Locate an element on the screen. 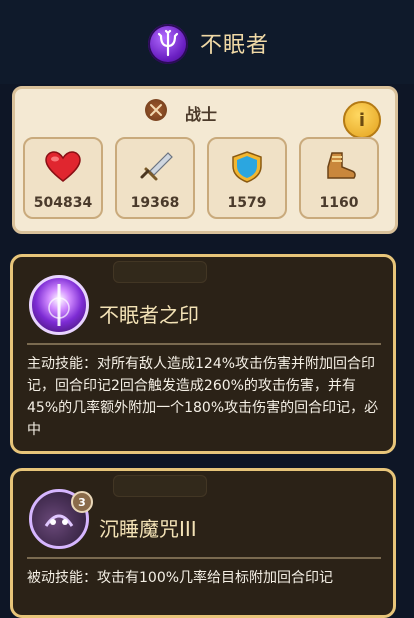 Image resolution: width=414 pixels, height=618 pixels. level-badge: 3 is located at coordinates (82, 502).